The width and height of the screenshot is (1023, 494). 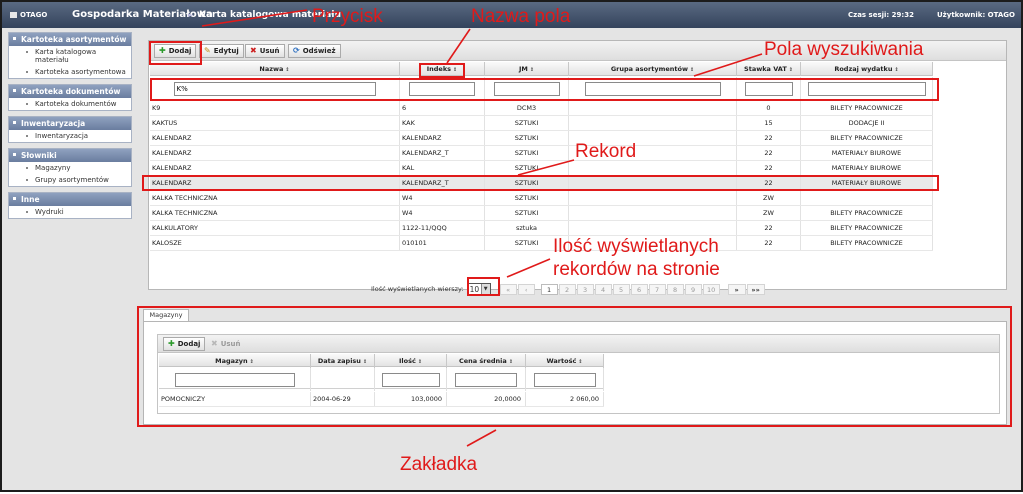 What do you see at coordinates (565, 361) in the screenshot?
I see `column-header-value: Wartość ⇕` at bounding box center [565, 361].